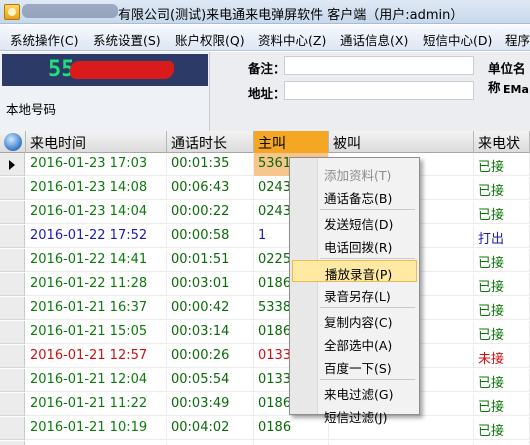 Image resolution: width=530 pixels, height=445 pixels. Describe the element at coordinates (265, 212) in the screenshot. I see `table-row: 2016-01-23 14:04 00:00:22 0243 已接` at that location.